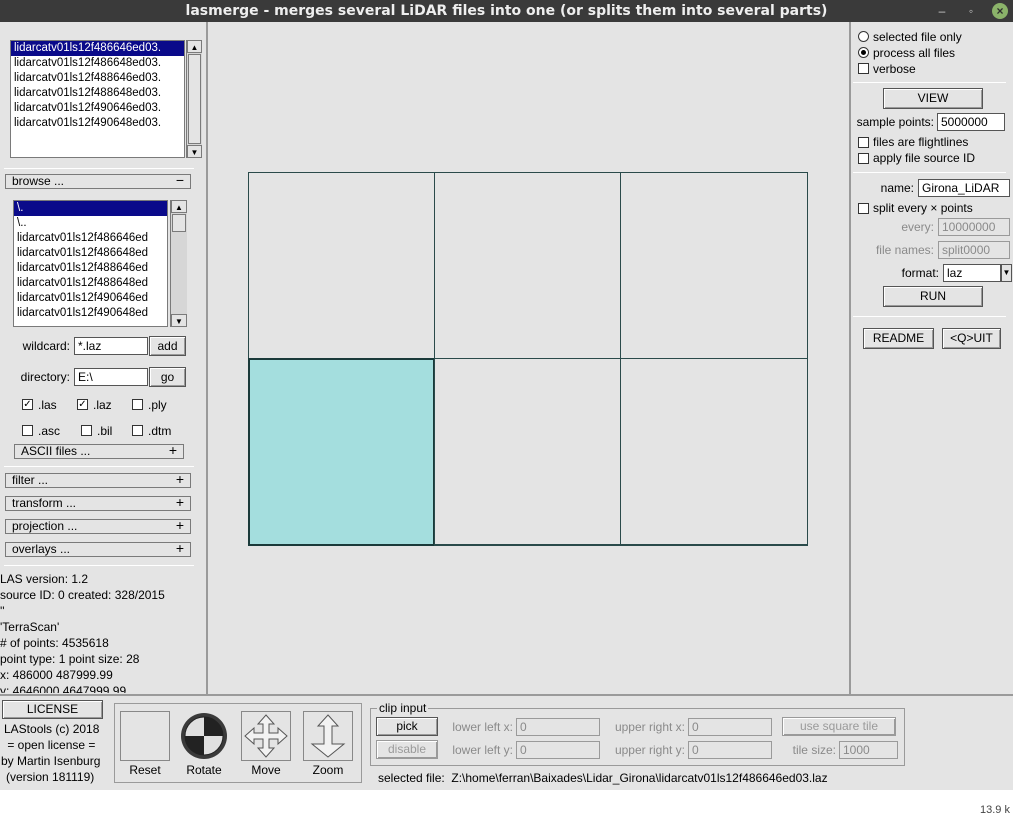  What do you see at coordinates (863, 52) in the screenshot?
I see `process-all-files-radio` at bounding box center [863, 52].